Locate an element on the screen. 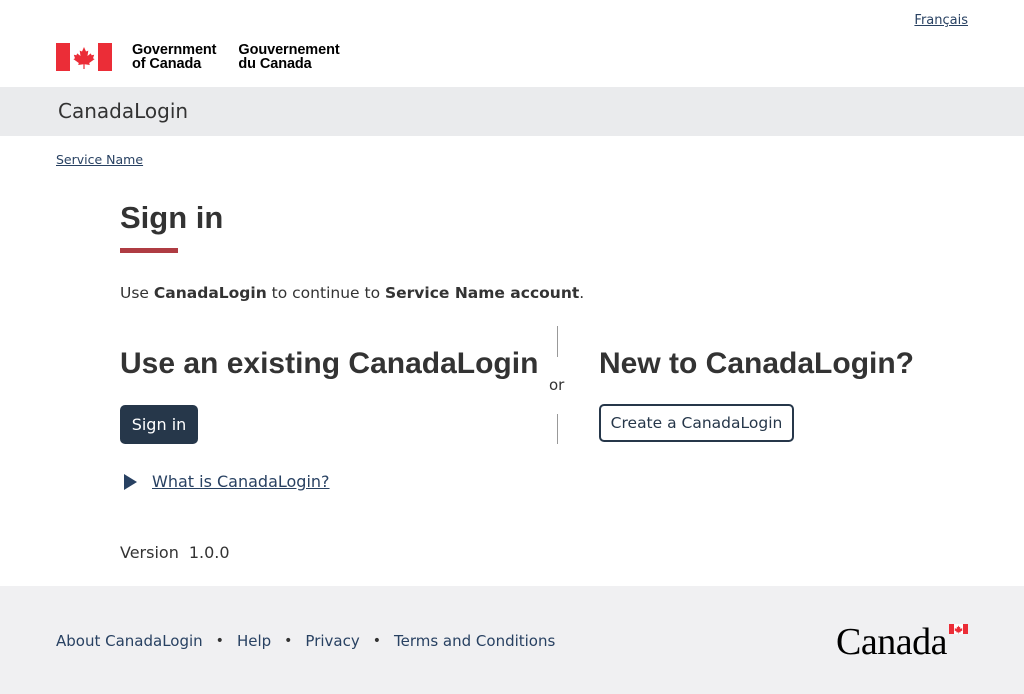 The height and width of the screenshot is (694, 1024). version-value: 1.0.0 is located at coordinates (209, 552).